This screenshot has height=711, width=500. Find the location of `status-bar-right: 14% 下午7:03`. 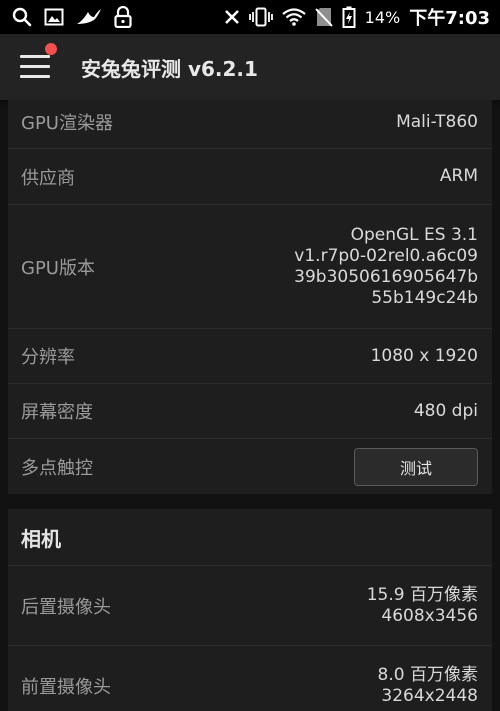

status-bar-right: 14% 下午7:03 is located at coordinates (357, 17).